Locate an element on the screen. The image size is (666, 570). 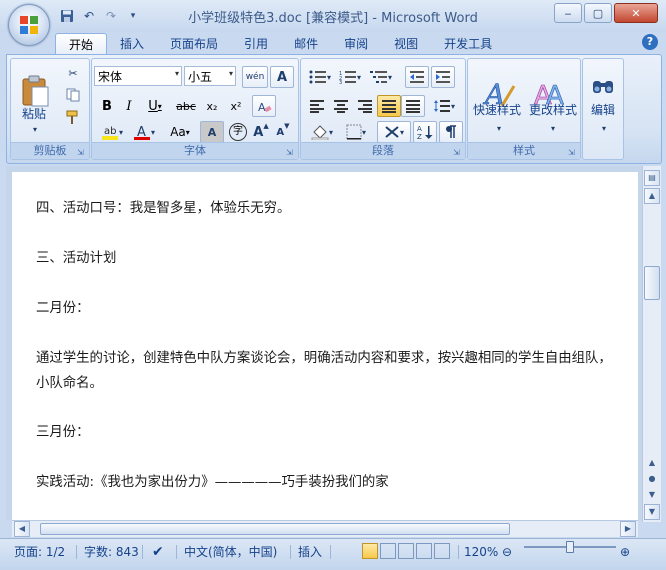
numbering-button: 1 2 3 ▾ is located at coordinates (350, 77).